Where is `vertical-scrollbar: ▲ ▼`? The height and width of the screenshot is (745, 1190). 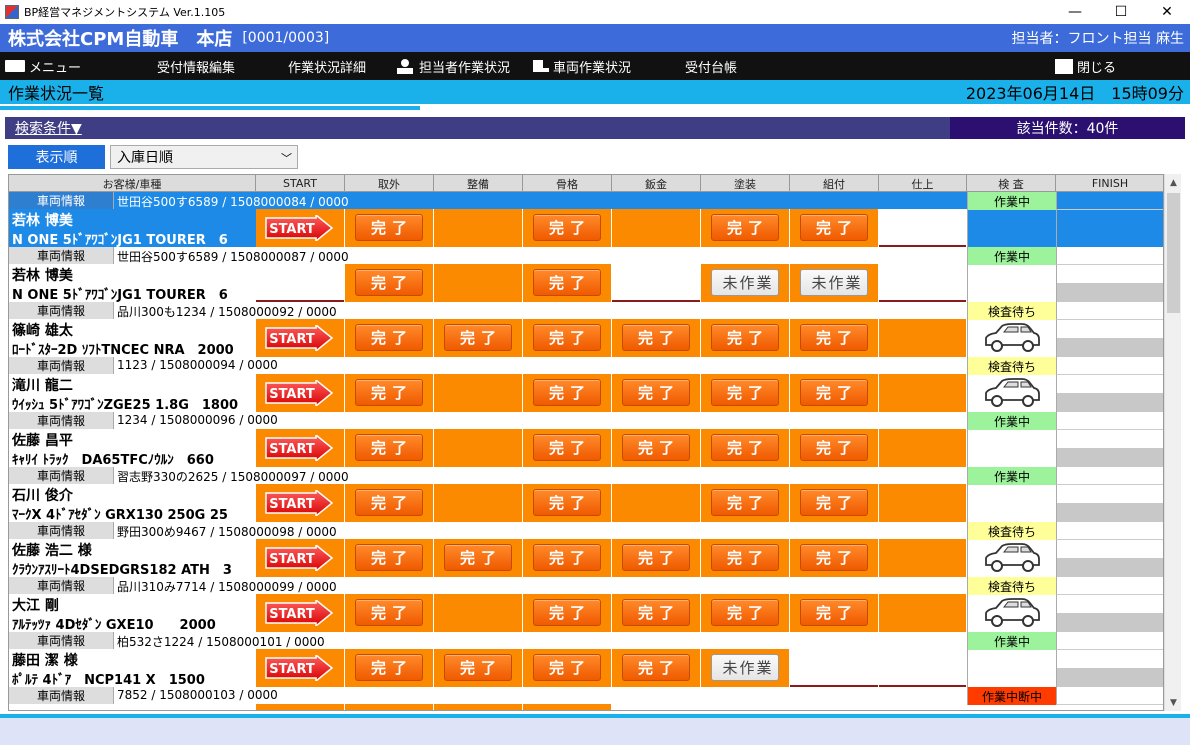
vertical-scrollbar: ▲ ▼ is located at coordinates (1172, 442).